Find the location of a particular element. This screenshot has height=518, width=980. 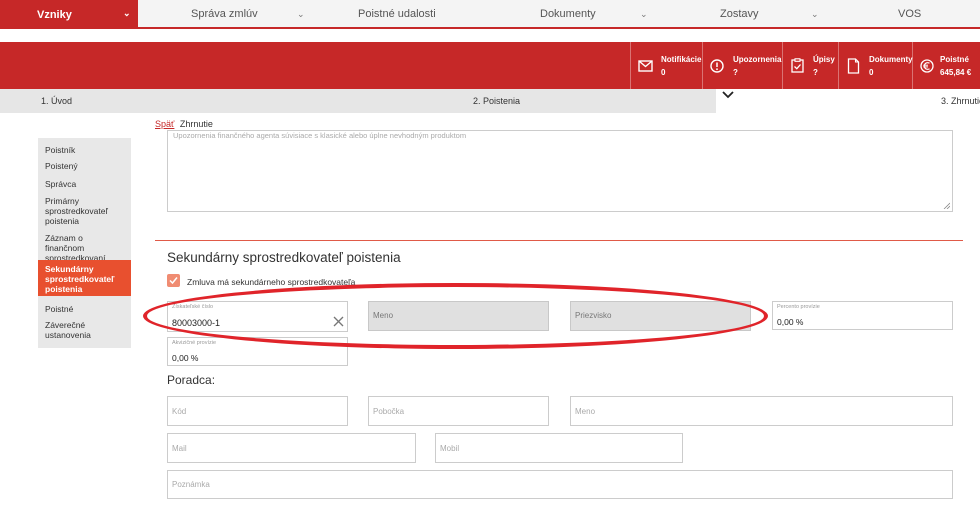

mail-icon is located at coordinates (645, 66).